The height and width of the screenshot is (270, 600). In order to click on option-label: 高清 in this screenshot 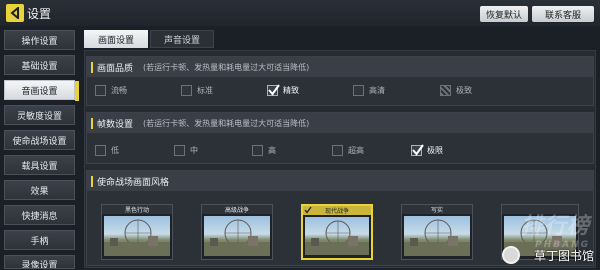, I will do `click(377, 90)`.